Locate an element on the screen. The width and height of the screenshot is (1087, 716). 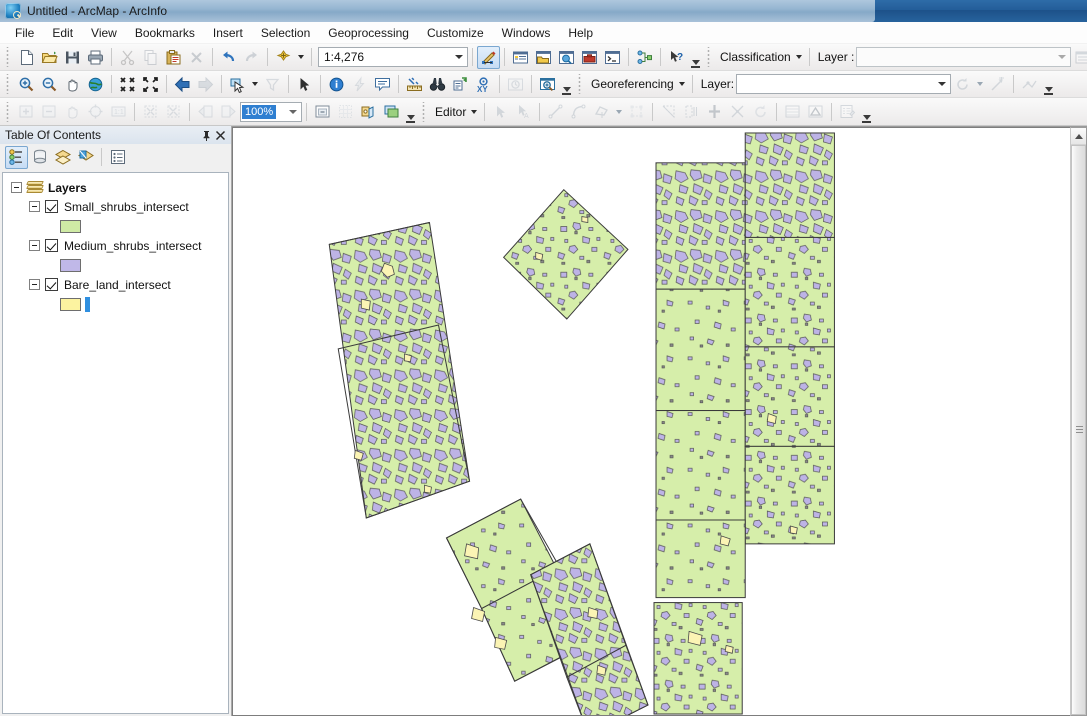
image-actual-size-icon: 1:1 is located at coordinates (118, 111).